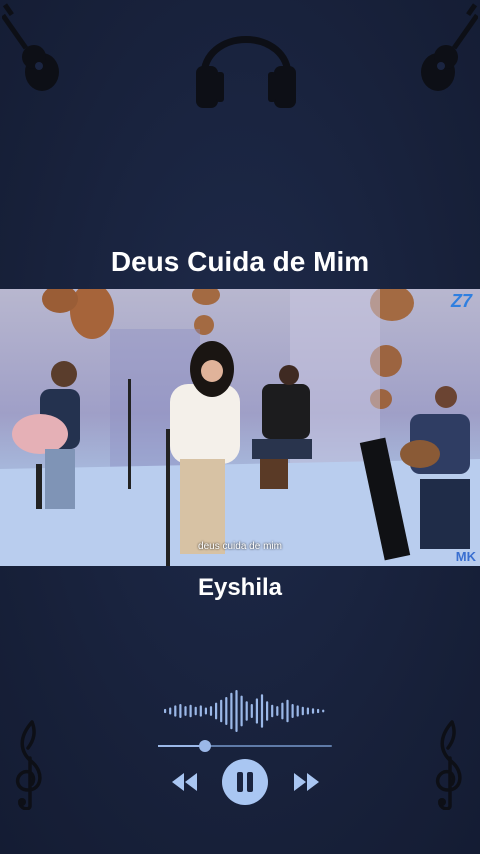 The image size is (480, 854). I want to click on rewind-icon, so click(184, 782).